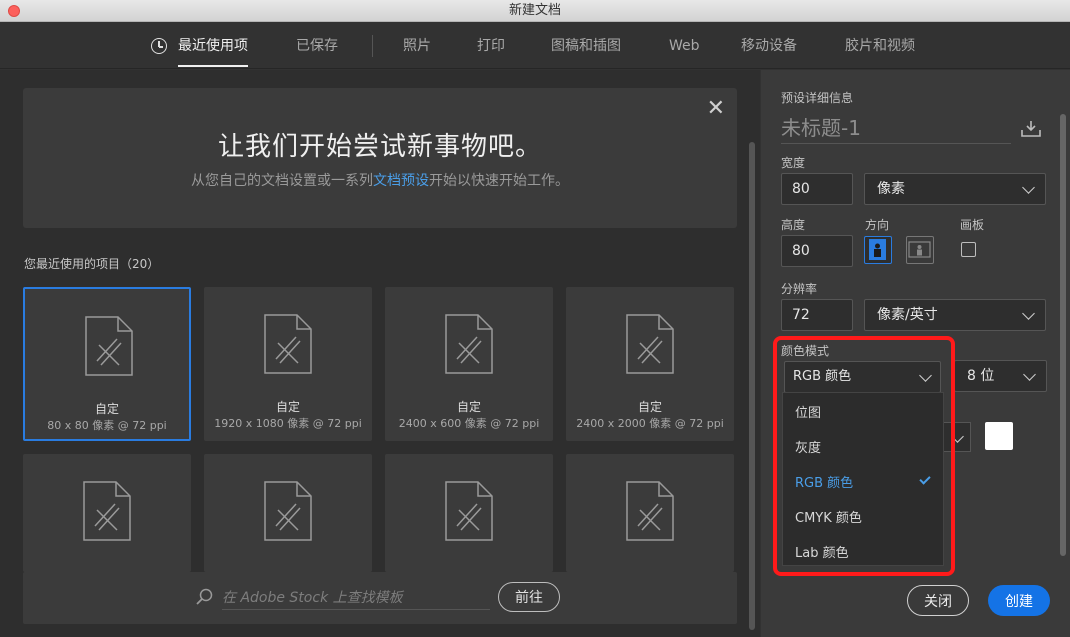  Describe the element at coordinates (972, 225) in the screenshot. I see `artboard-label: 画板` at that location.